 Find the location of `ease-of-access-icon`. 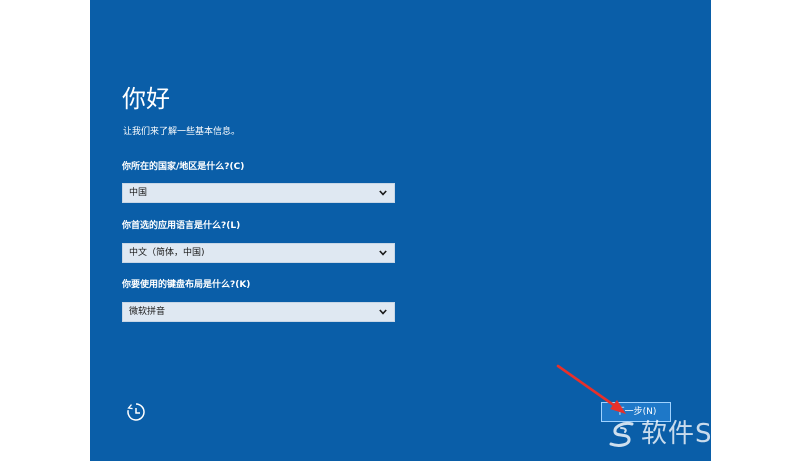

ease-of-access-icon is located at coordinates (136, 412).